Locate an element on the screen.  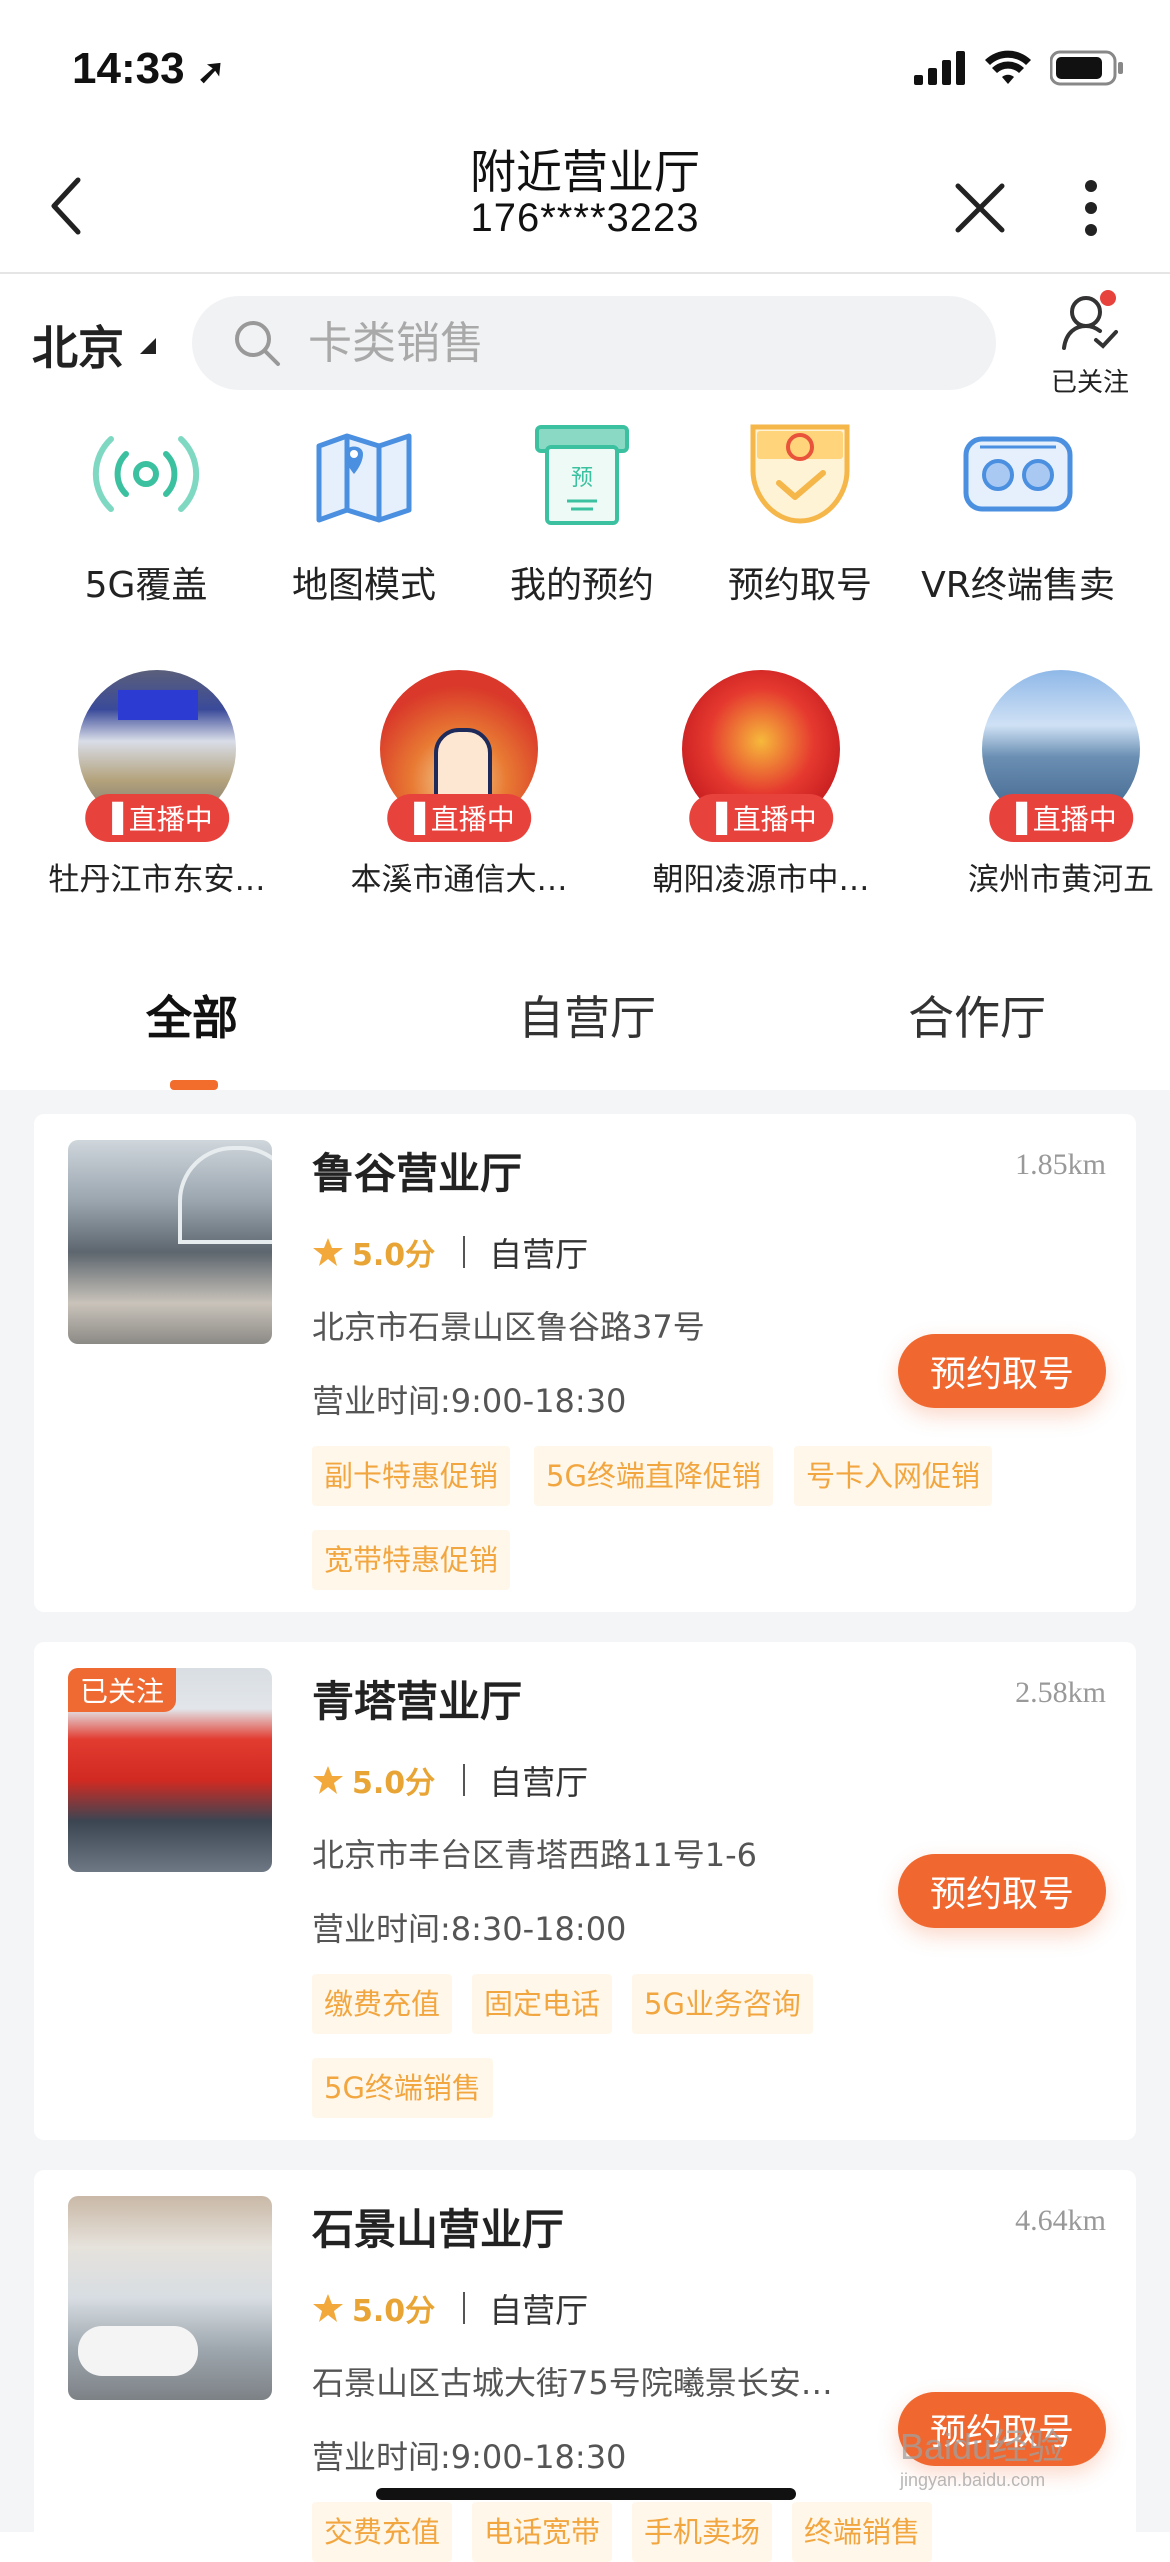
quick-link-my-reservations: 预 我的预约 is located at coordinates (582, 510).